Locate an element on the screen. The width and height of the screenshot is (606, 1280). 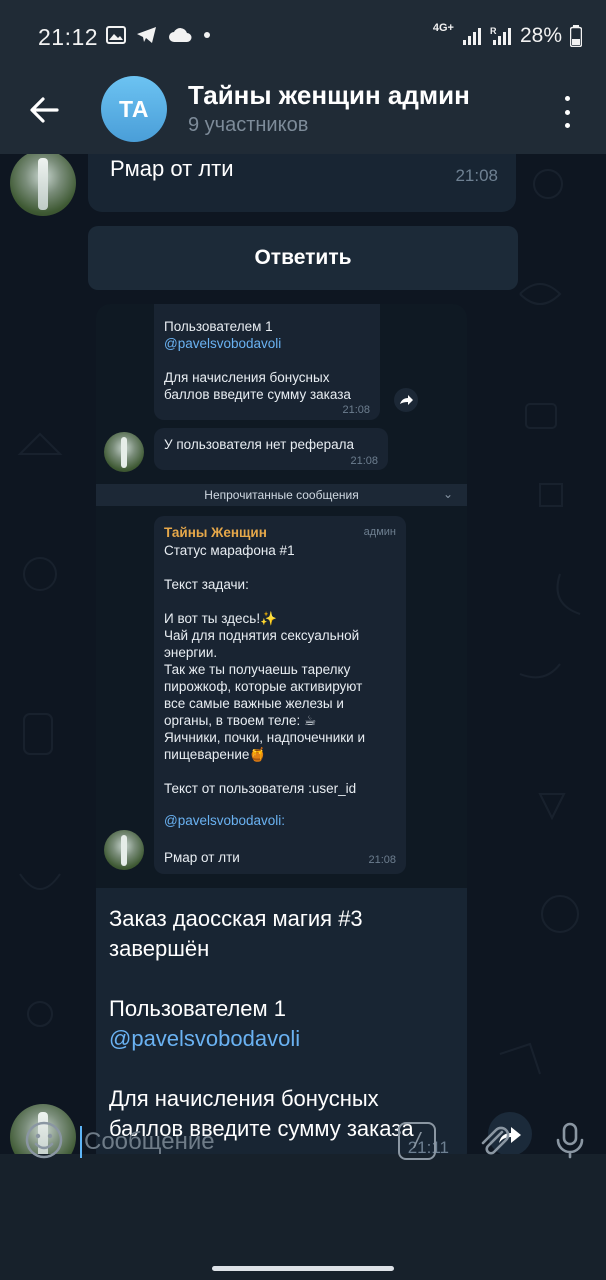
unread-label: Непрочитанные сообщения is located at coordinates (281, 495).